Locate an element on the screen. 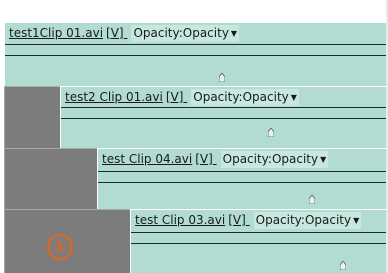  clip-name: test2 Clip 01.avi is located at coordinates (114, 97).